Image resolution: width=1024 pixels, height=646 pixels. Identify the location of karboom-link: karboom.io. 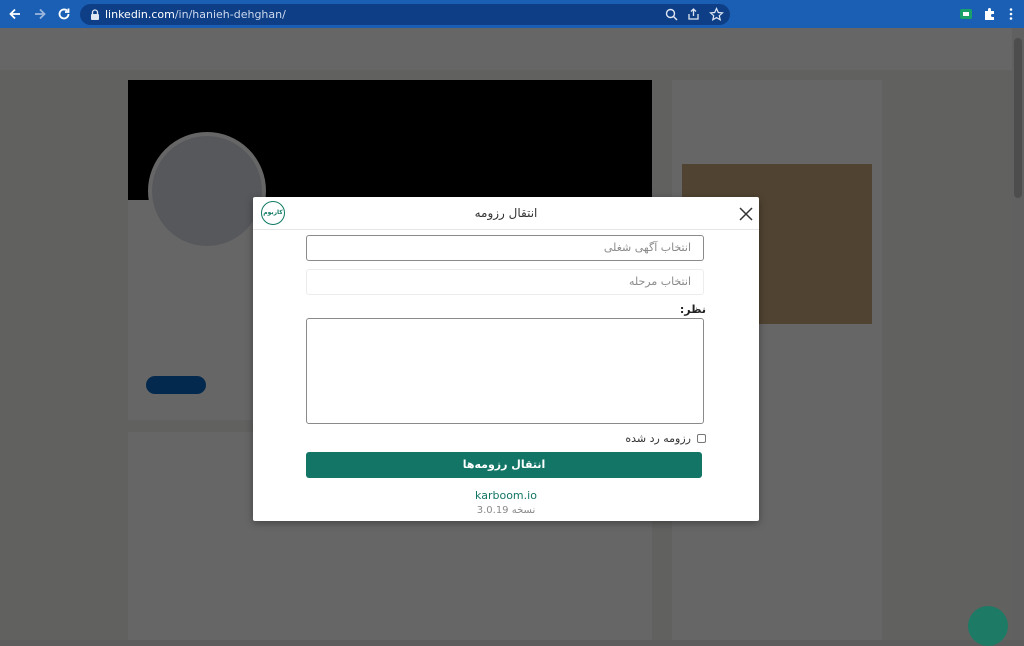
(506, 495).